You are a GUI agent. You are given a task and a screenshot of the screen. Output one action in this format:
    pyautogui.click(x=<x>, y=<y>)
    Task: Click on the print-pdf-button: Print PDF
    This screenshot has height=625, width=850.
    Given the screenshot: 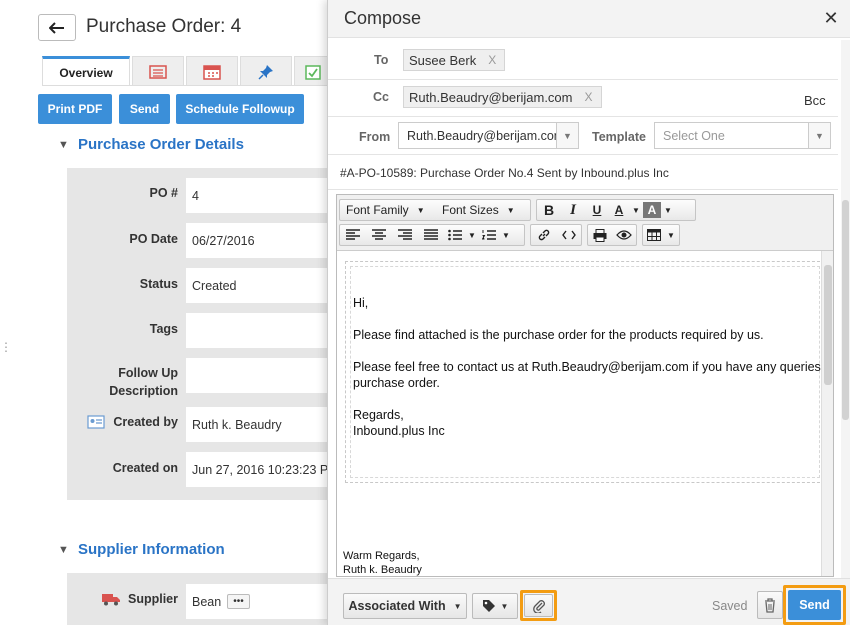 What is the action you would take?
    pyautogui.click(x=75, y=109)
    